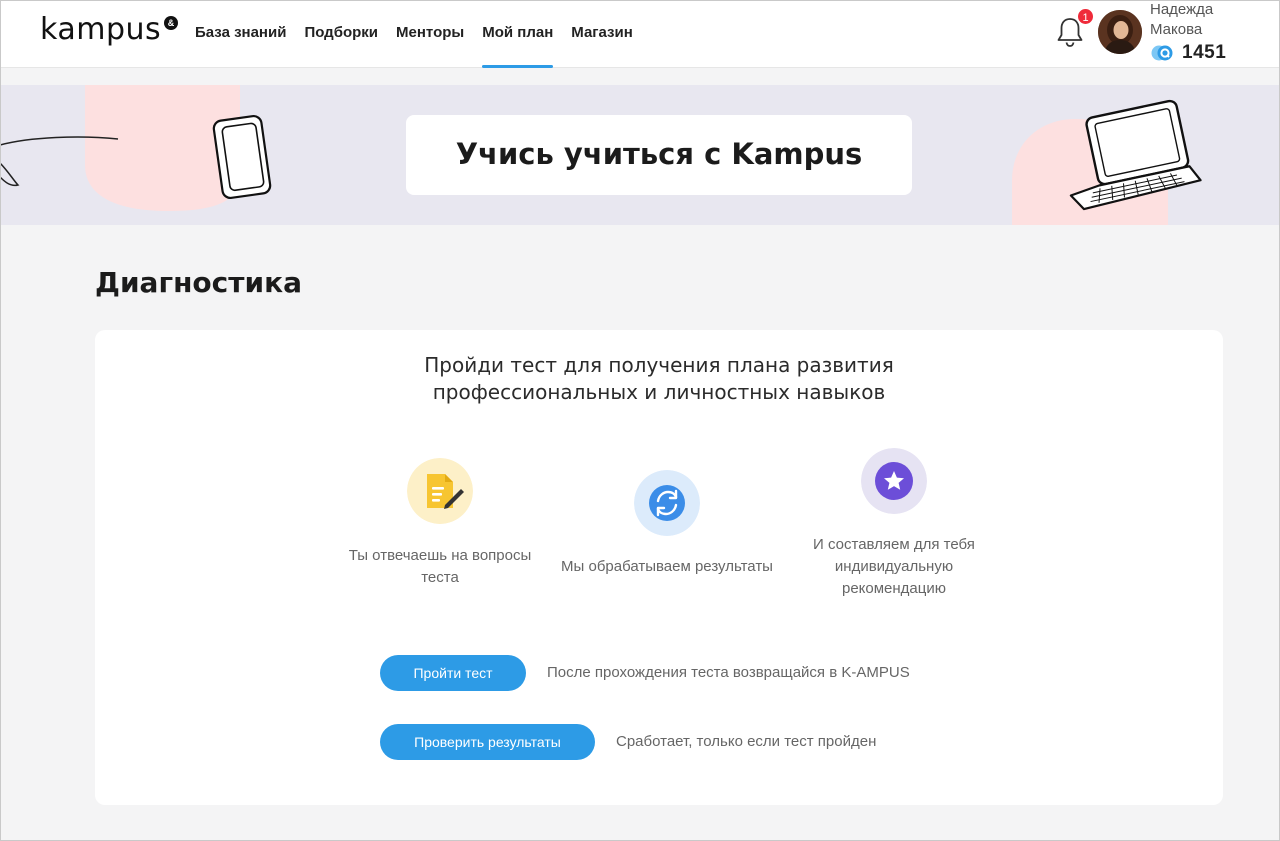  Describe the element at coordinates (341, 34) in the screenshot. I see `nav-item-collections: Подборки` at that location.